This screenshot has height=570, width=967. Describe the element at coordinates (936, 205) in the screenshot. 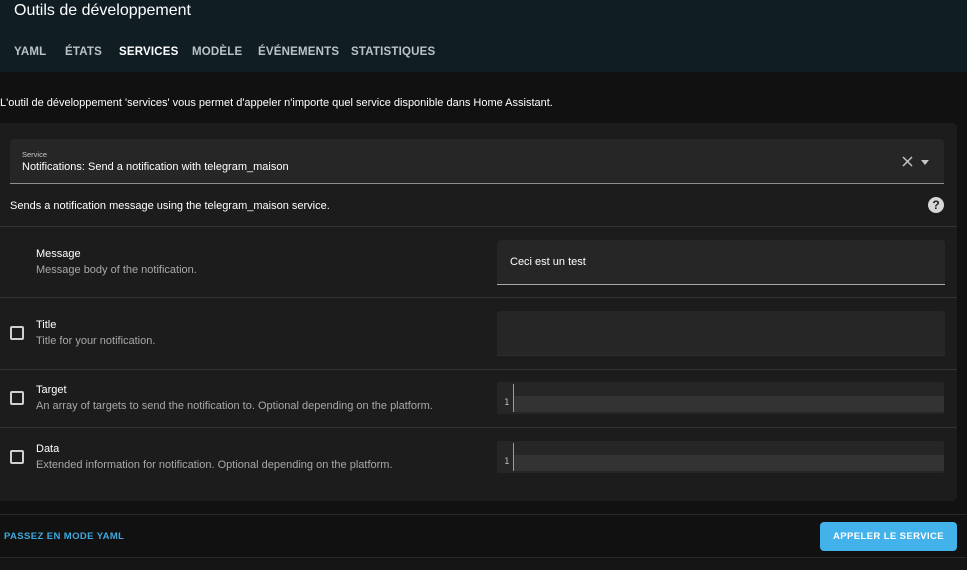

I see `help-circle-icon: ?` at that location.